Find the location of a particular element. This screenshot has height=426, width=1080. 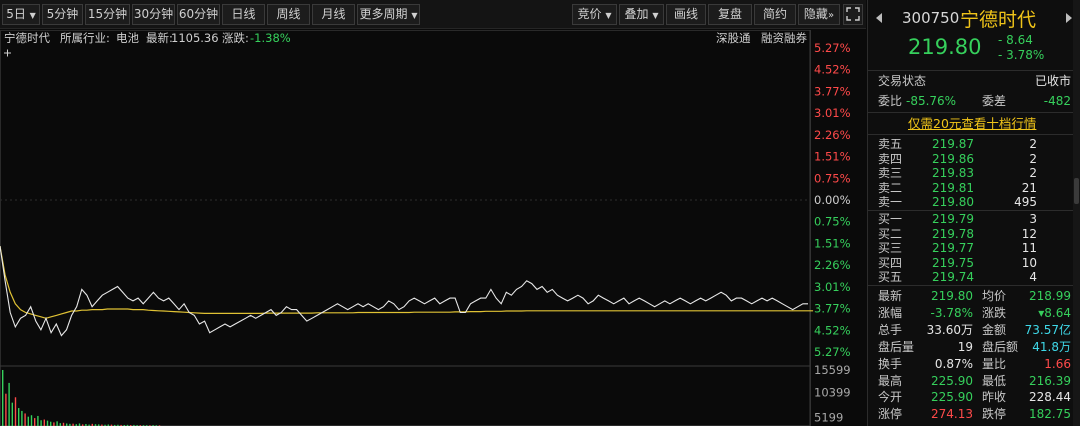

stat-value: 0.87% is located at coordinates (953, 363).